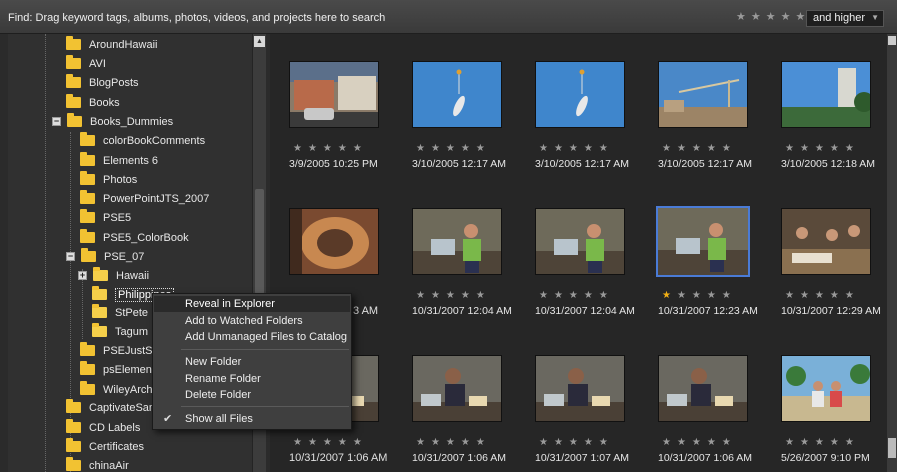 Image resolution: width=897 pixels, height=472 pixels. Describe the element at coordinates (156, 198) in the screenshot. I see `folder-label: PowerPointJTS_2007` at that location.